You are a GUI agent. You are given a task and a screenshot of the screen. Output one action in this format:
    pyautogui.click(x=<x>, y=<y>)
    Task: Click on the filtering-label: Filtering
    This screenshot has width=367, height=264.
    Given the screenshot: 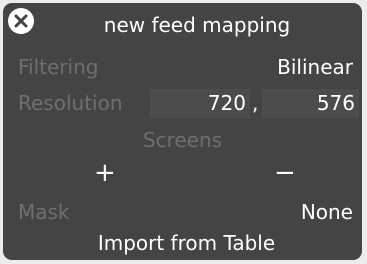 What is the action you would take?
    pyautogui.click(x=58, y=67)
    